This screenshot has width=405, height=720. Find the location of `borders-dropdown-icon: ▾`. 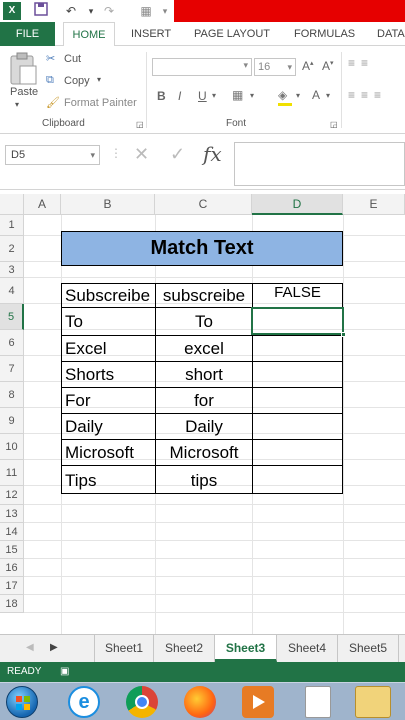

borders-dropdown-icon: ▾ is located at coordinates (252, 95).